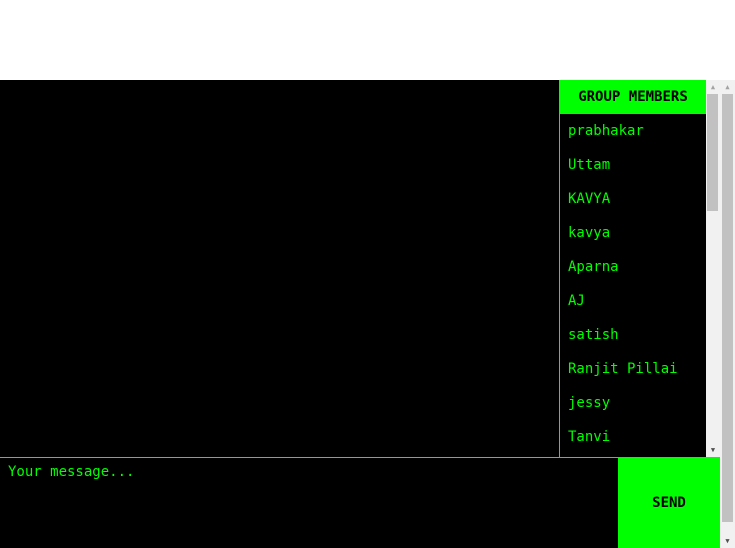  Describe the element at coordinates (633, 267) in the screenshot. I see `member-item: Aparna` at that location.